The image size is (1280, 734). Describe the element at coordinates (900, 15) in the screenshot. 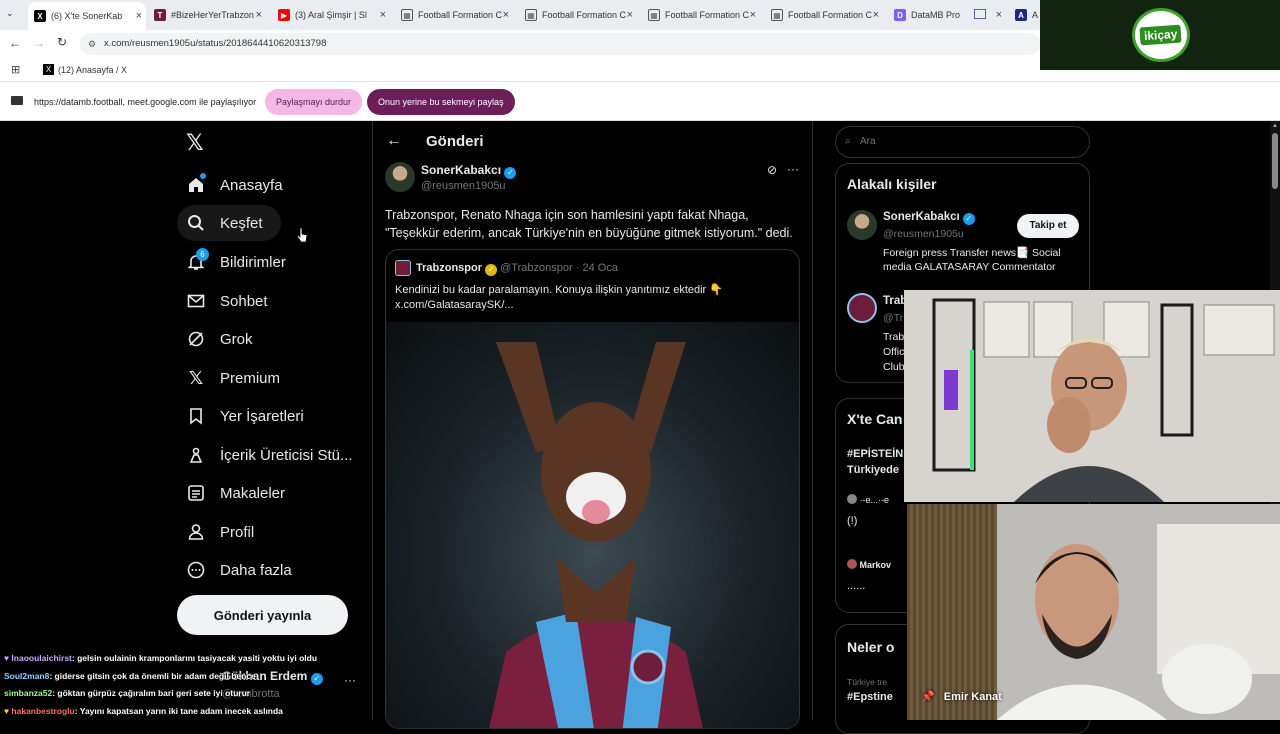

I see `datamb-icon: D` at that location.